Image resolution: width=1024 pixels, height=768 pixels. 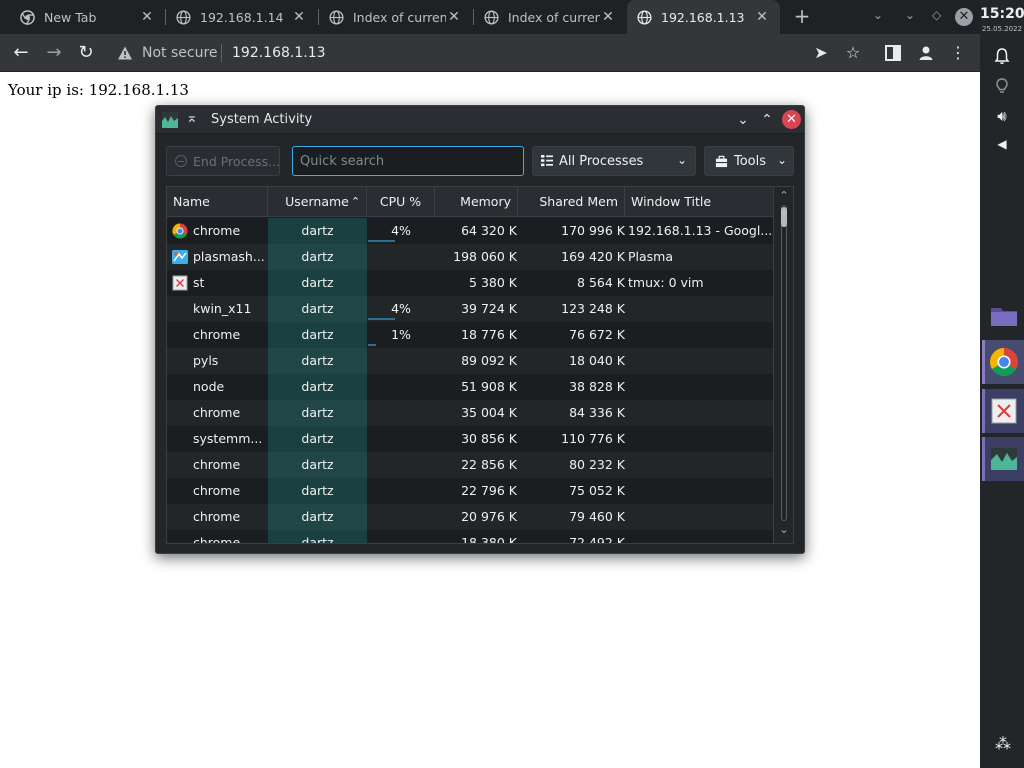 What do you see at coordinates (489, 308) in the screenshot?
I see `process-memory: 39 724 K` at bounding box center [489, 308].